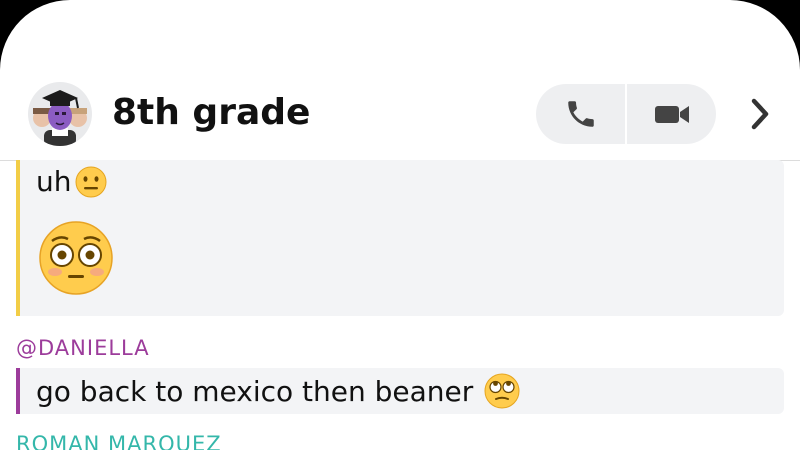 The image size is (800, 450). I want to click on more-options-button, so click(760, 114).